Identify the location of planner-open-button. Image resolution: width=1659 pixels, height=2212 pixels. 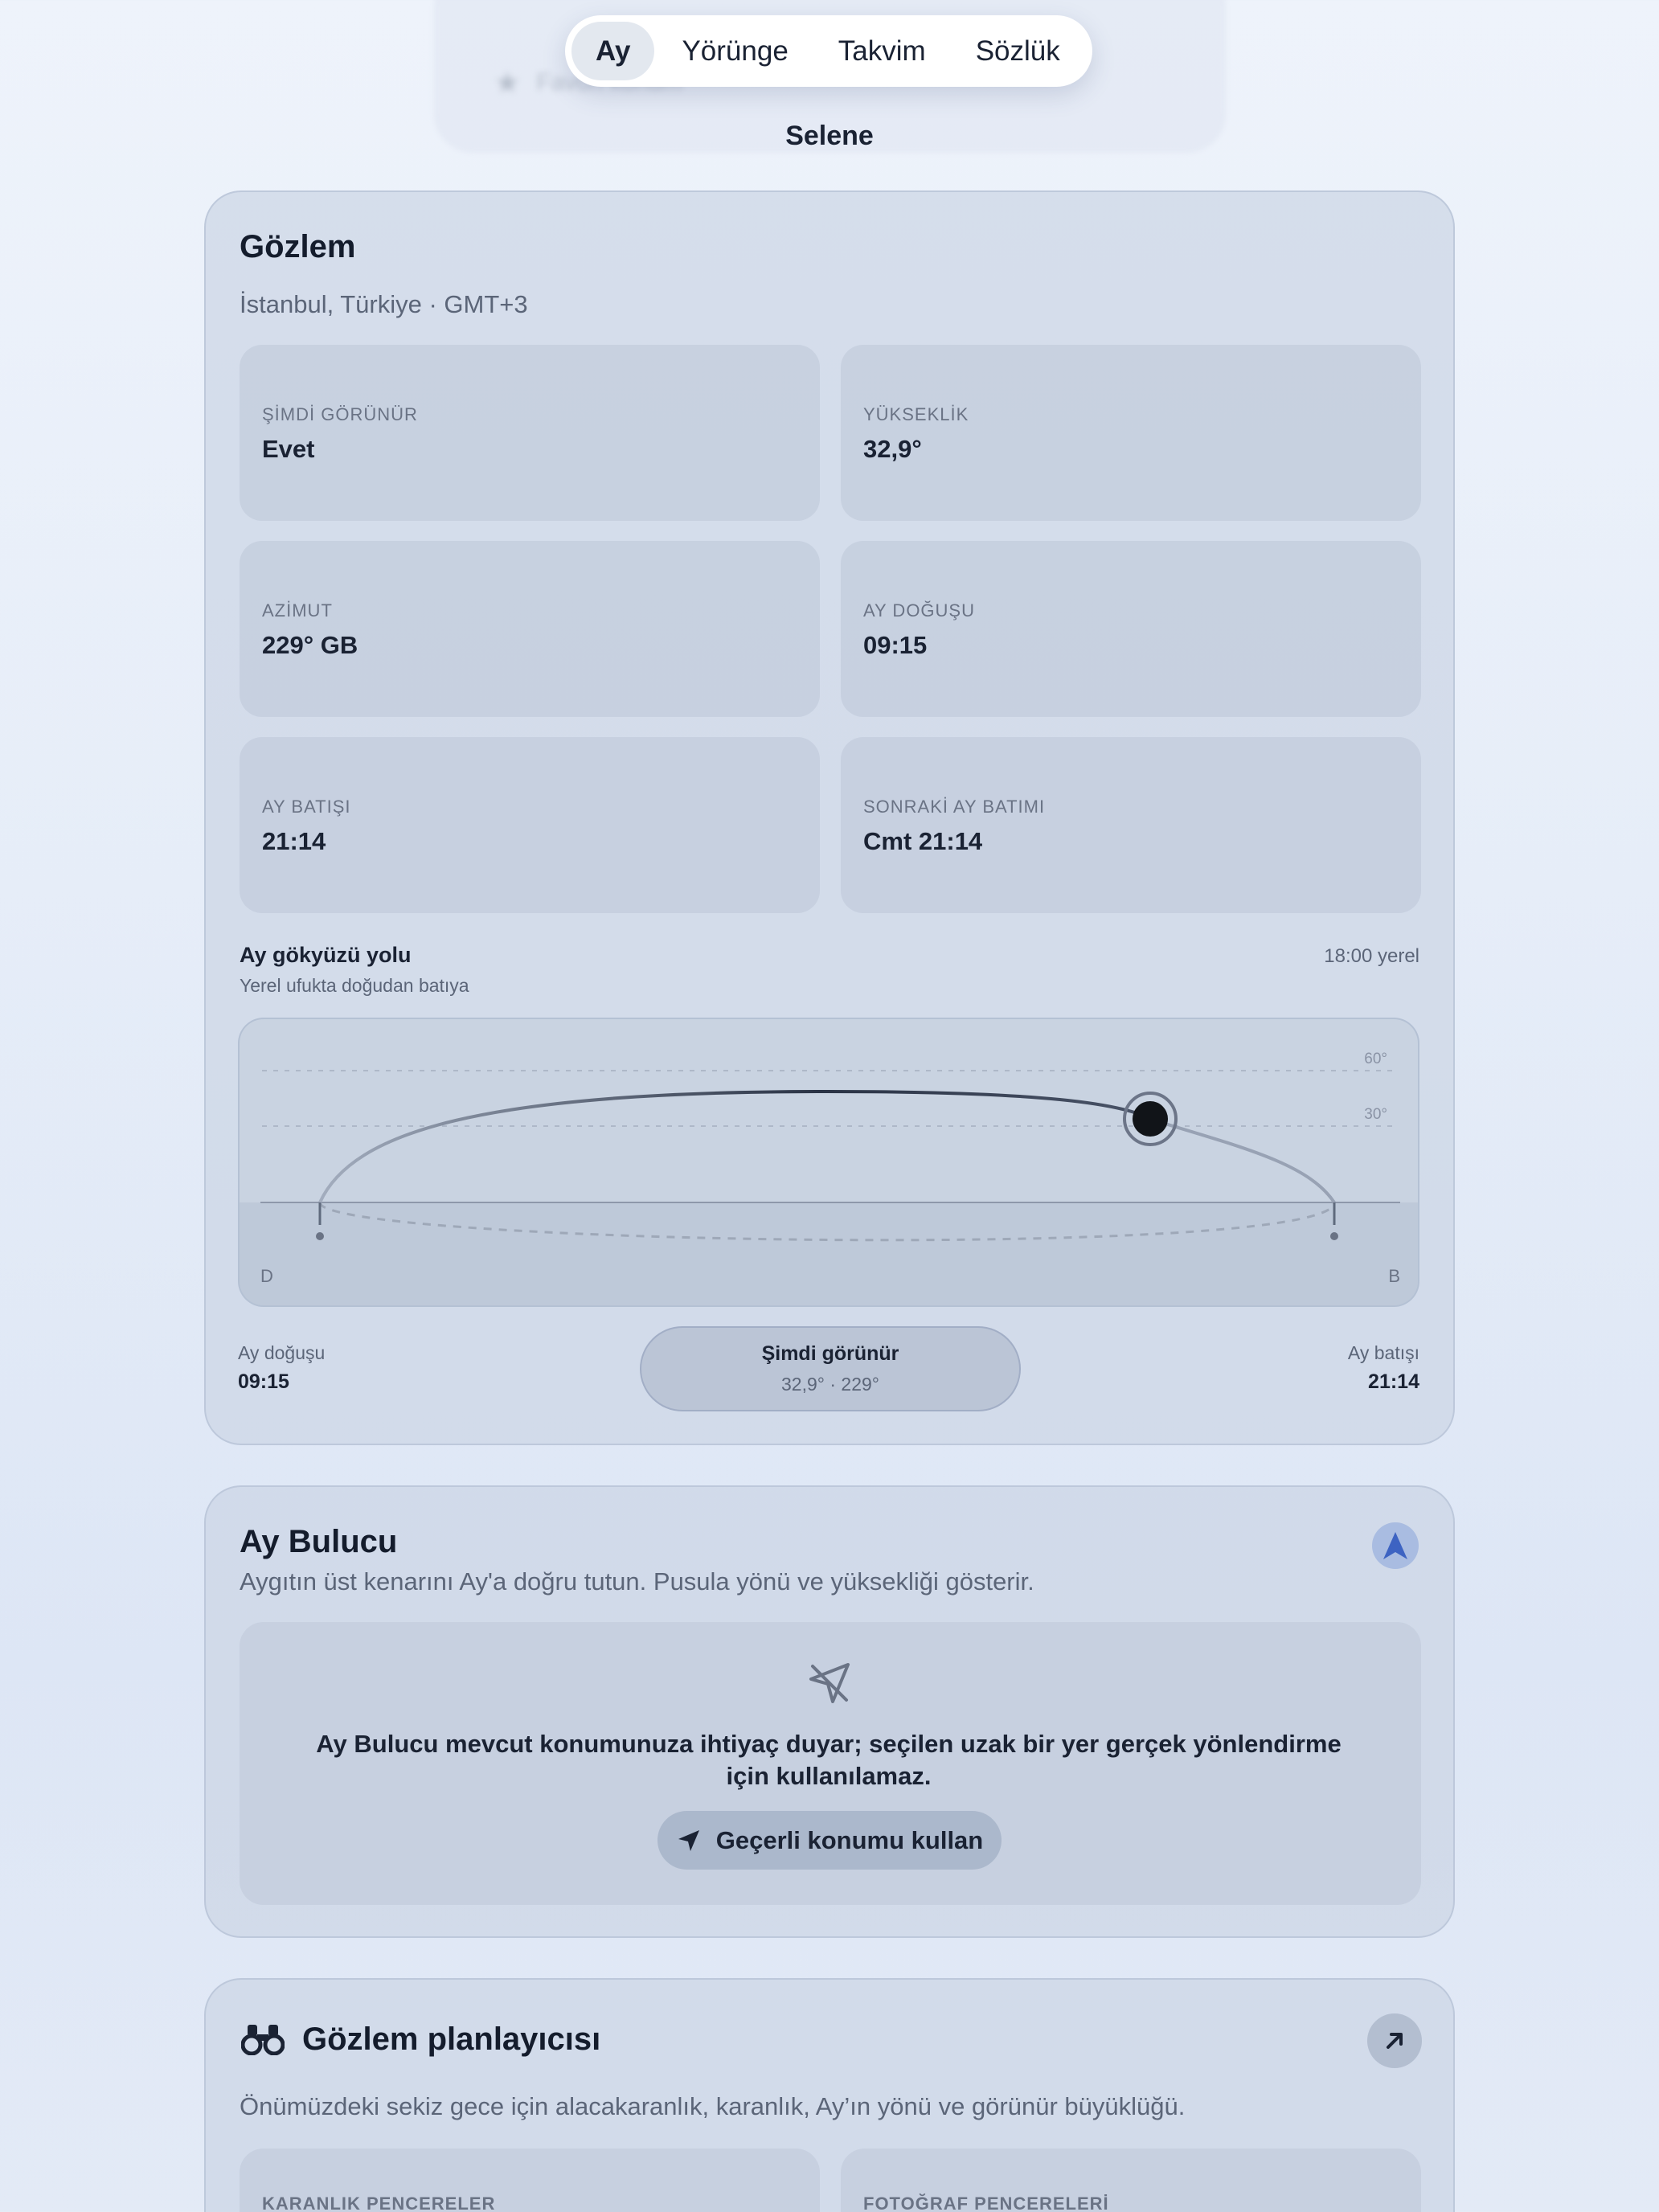
(1394, 2041).